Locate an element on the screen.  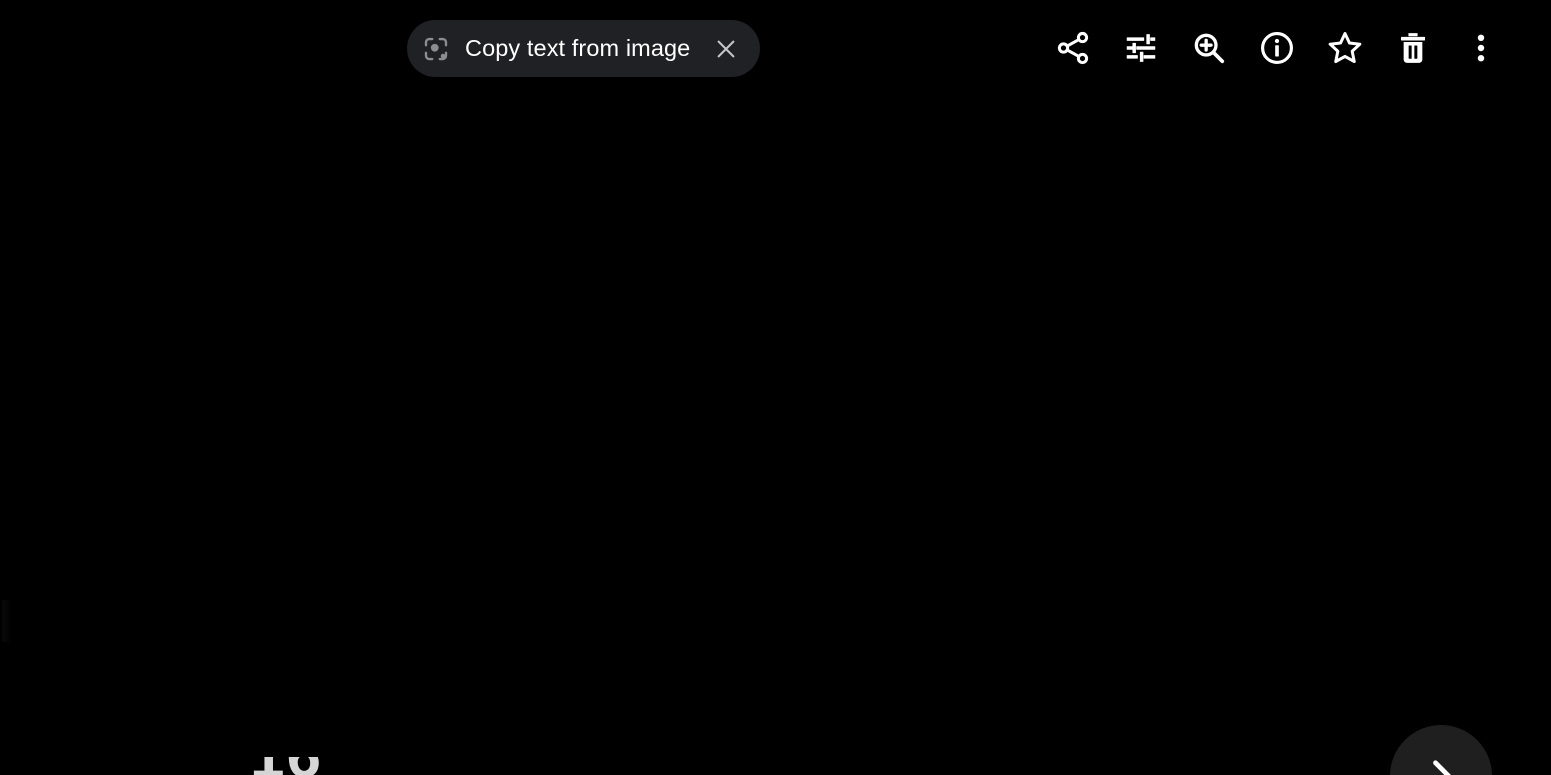
close-icon is located at coordinates (726, 49).